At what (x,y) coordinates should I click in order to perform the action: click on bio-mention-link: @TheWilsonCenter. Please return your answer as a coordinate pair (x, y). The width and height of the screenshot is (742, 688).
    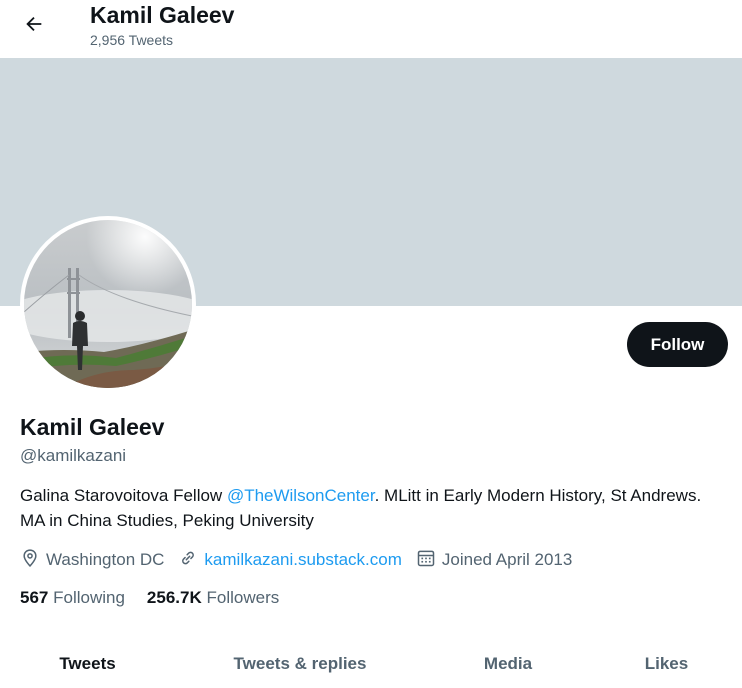
    Looking at the image, I should click on (301, 495).